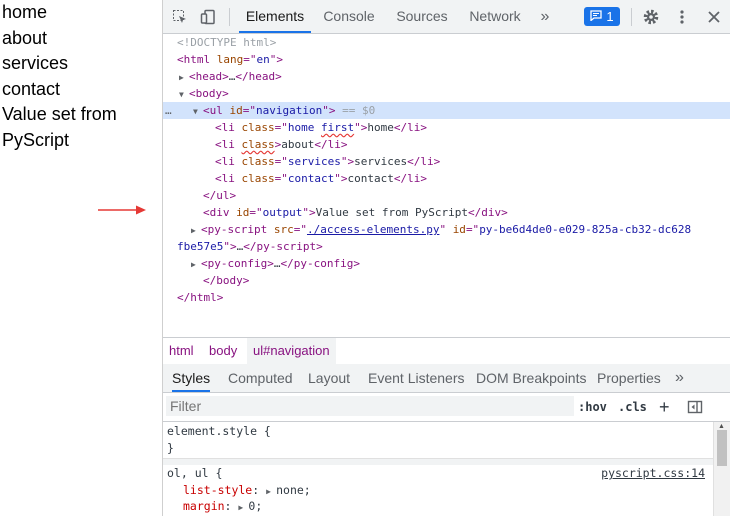 The width and height of the screenshot is (730, 516). What do you see at coordinates (236, 110) in the screenshot?
I see `id-attr-name: id` at bounding box center [236, 110].